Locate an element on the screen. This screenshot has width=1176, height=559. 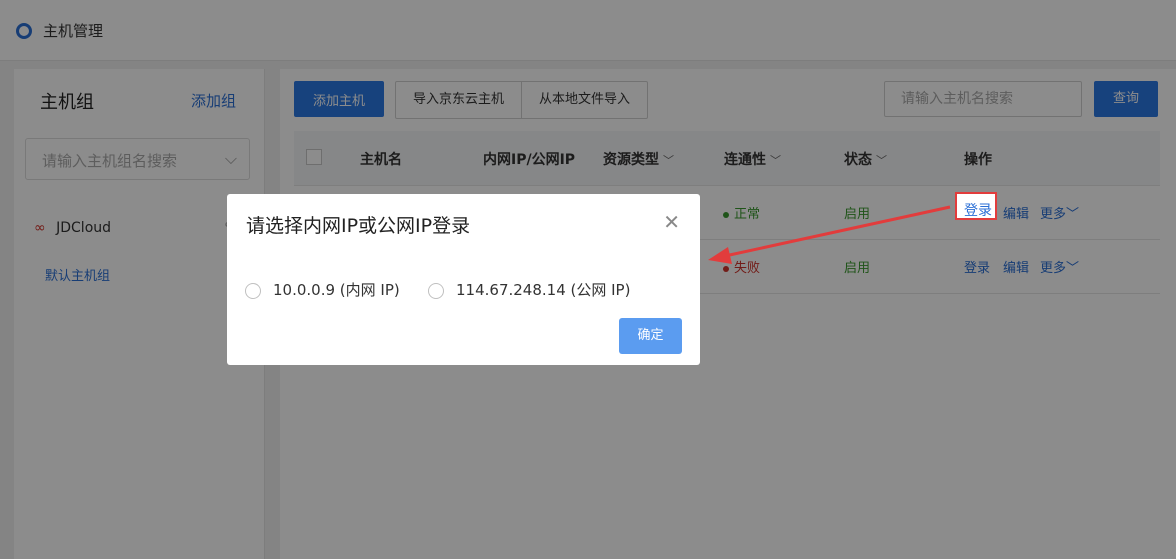
radio-public-ip: 114.67.248.14 (公网 IP) is located at coordinates (529, 289).